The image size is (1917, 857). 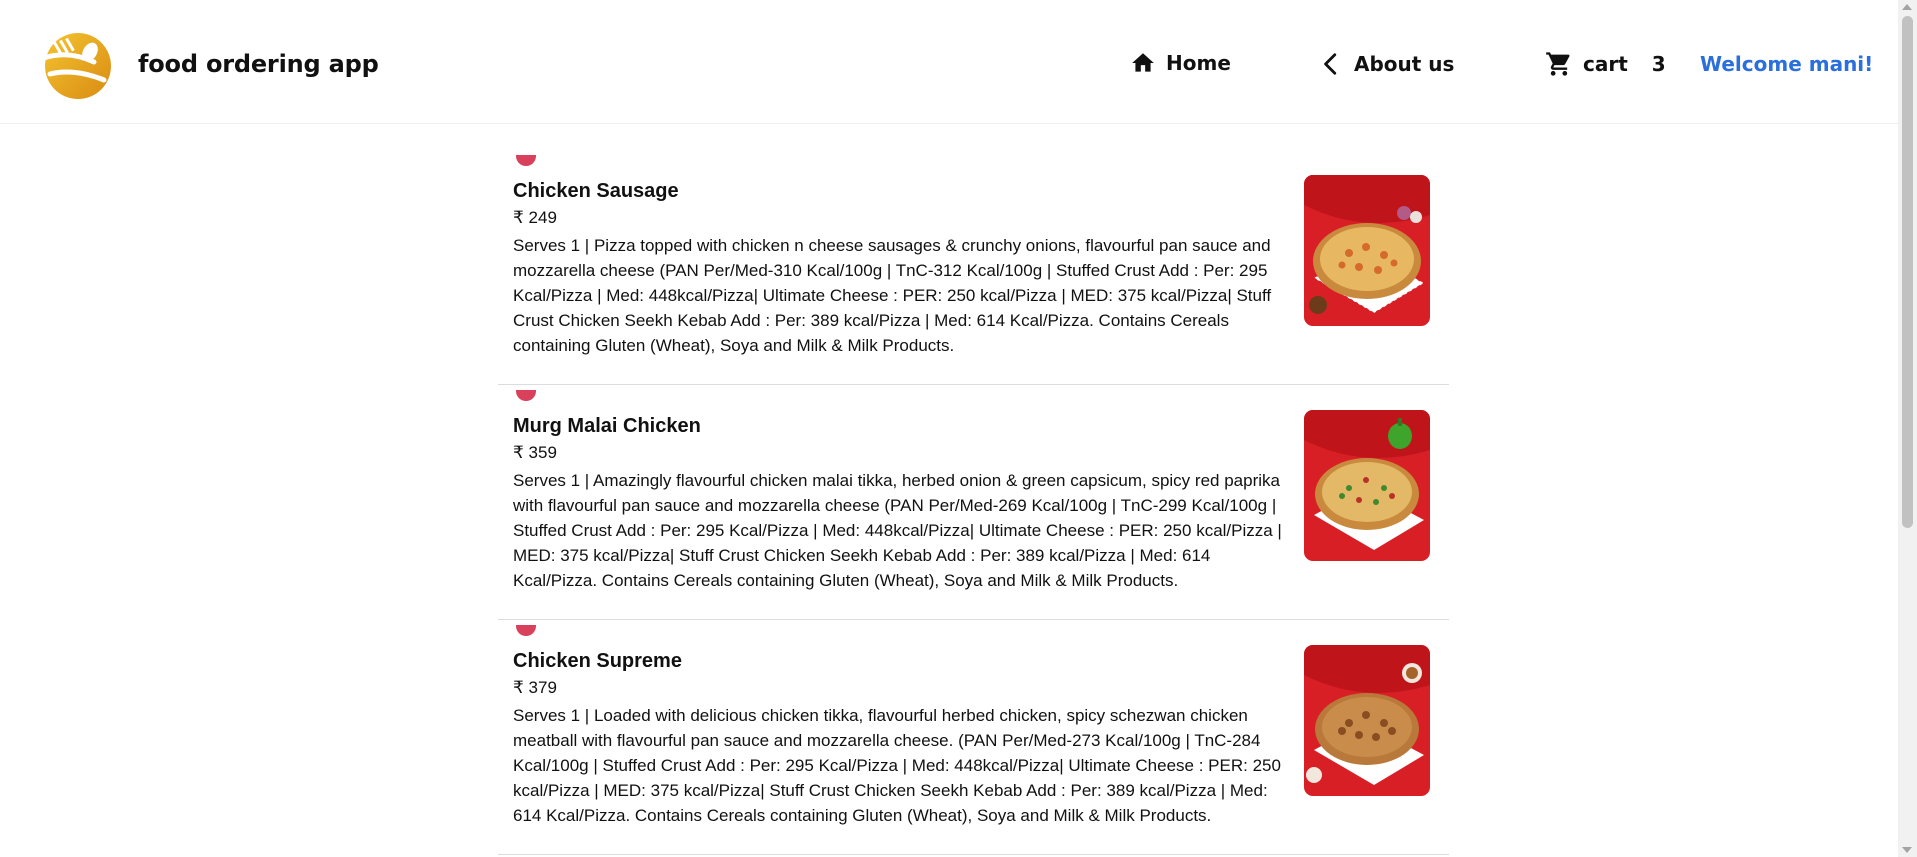 I want to click on scroll-up-arrow-icon, so click(x=1907, y=7).